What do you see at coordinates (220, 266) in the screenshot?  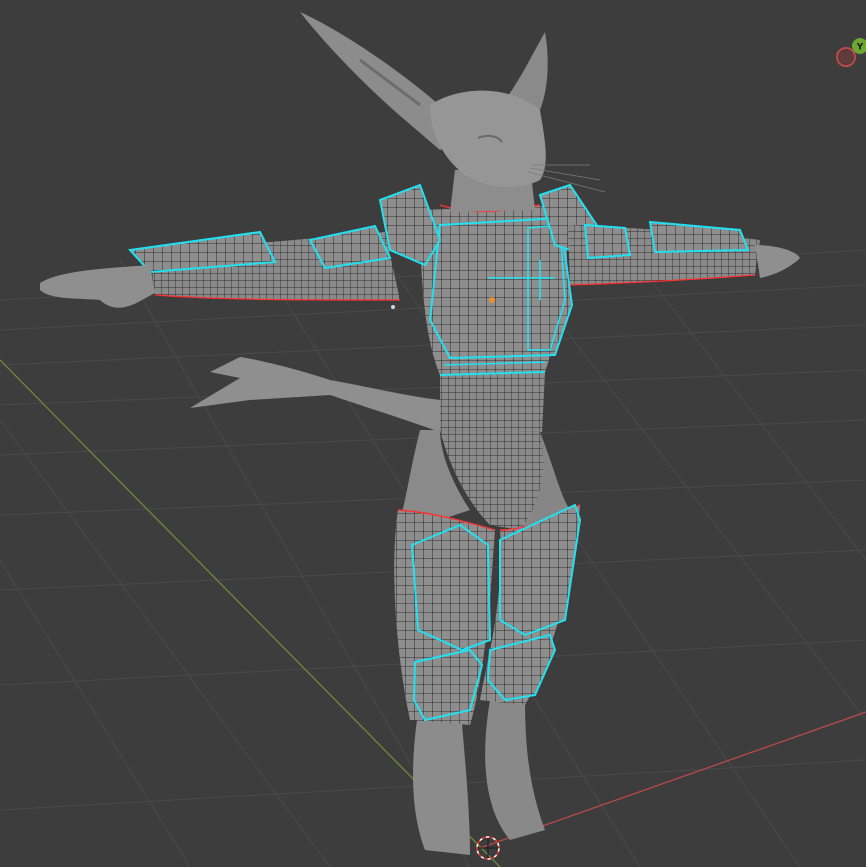 I see `left-arm-mesh` at bounding box center [220, 266].